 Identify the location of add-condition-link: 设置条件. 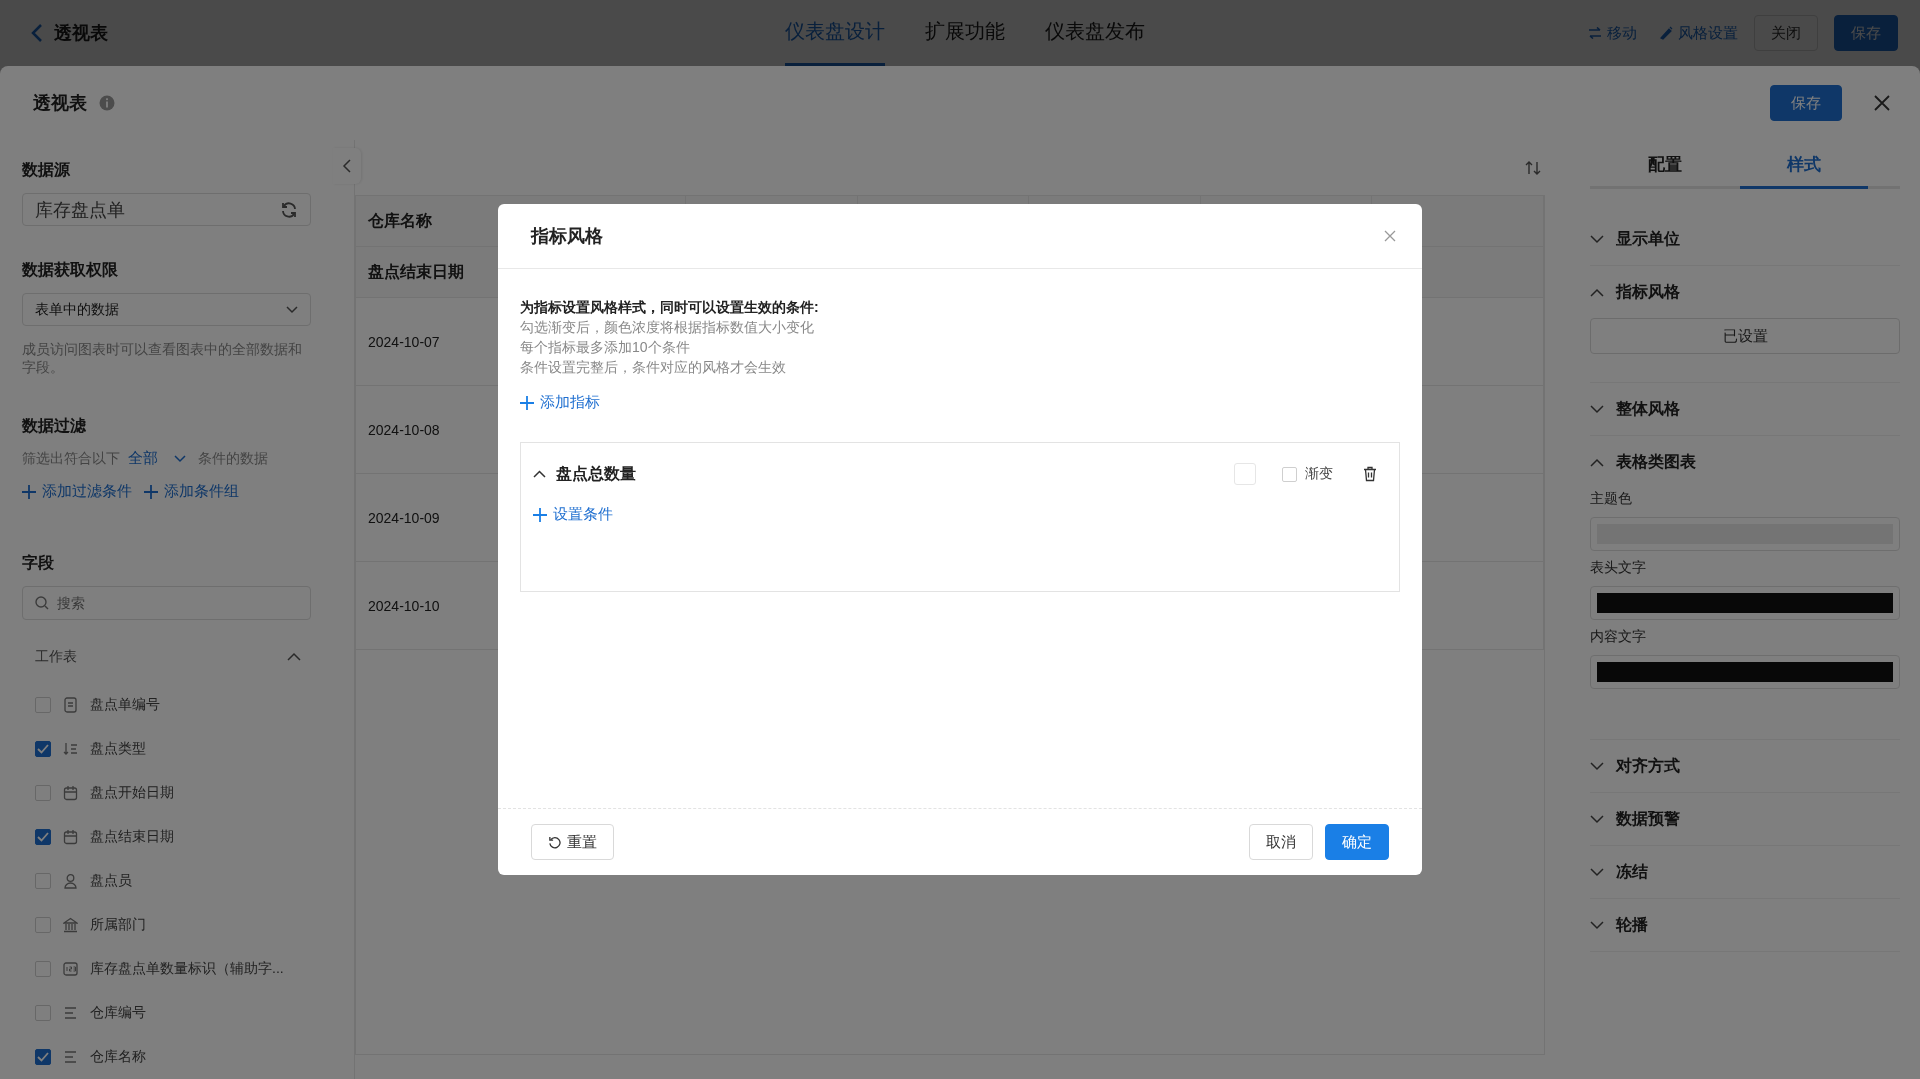
(573, 514).